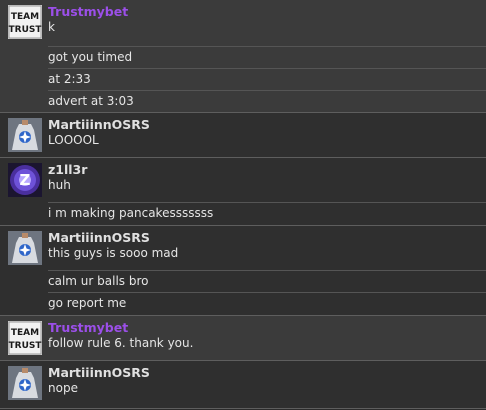 This screenshot has width=486, height=410. I want to click on svg-text: Z, so click(25, 180).